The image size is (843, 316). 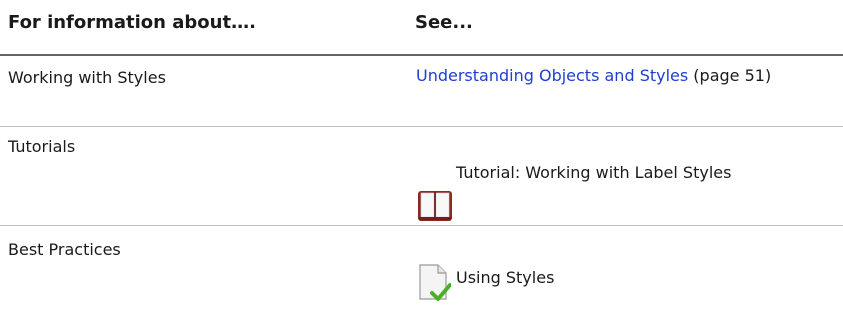 I want to click on header-topic: For information about…., so click(x=132, y=22).